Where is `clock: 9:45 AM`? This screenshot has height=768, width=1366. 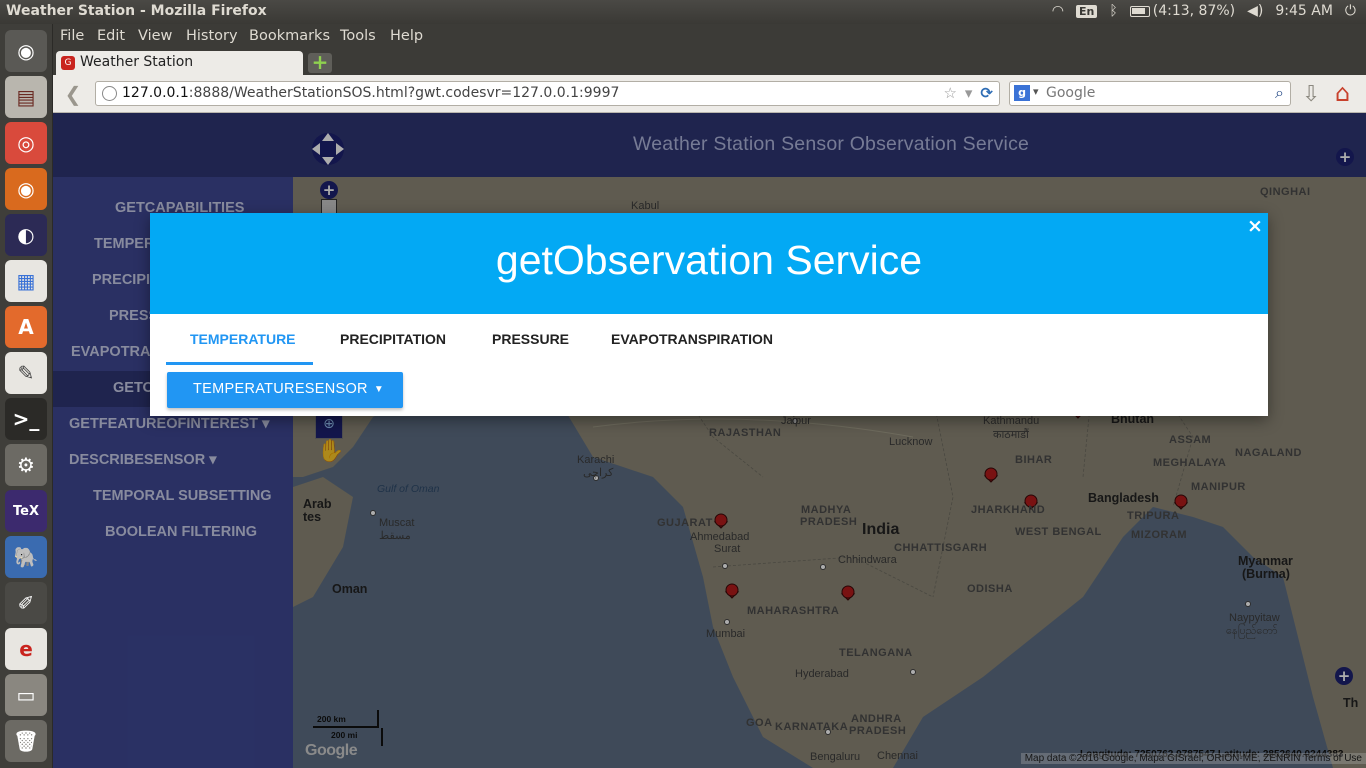 clock: 9:45 AM is located at coordinates (1304, 11).